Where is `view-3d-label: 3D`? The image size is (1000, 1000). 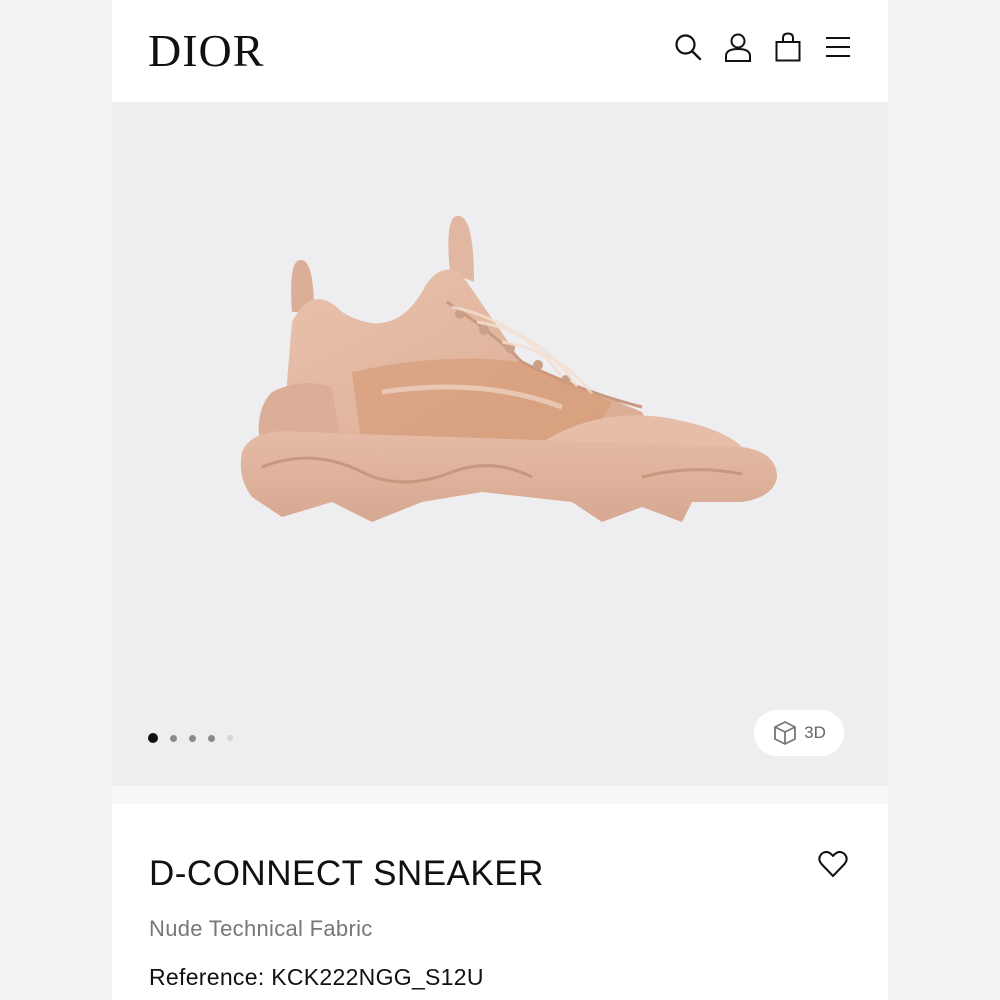 view-3d-label: 3D is located at coordinates (815, 732).